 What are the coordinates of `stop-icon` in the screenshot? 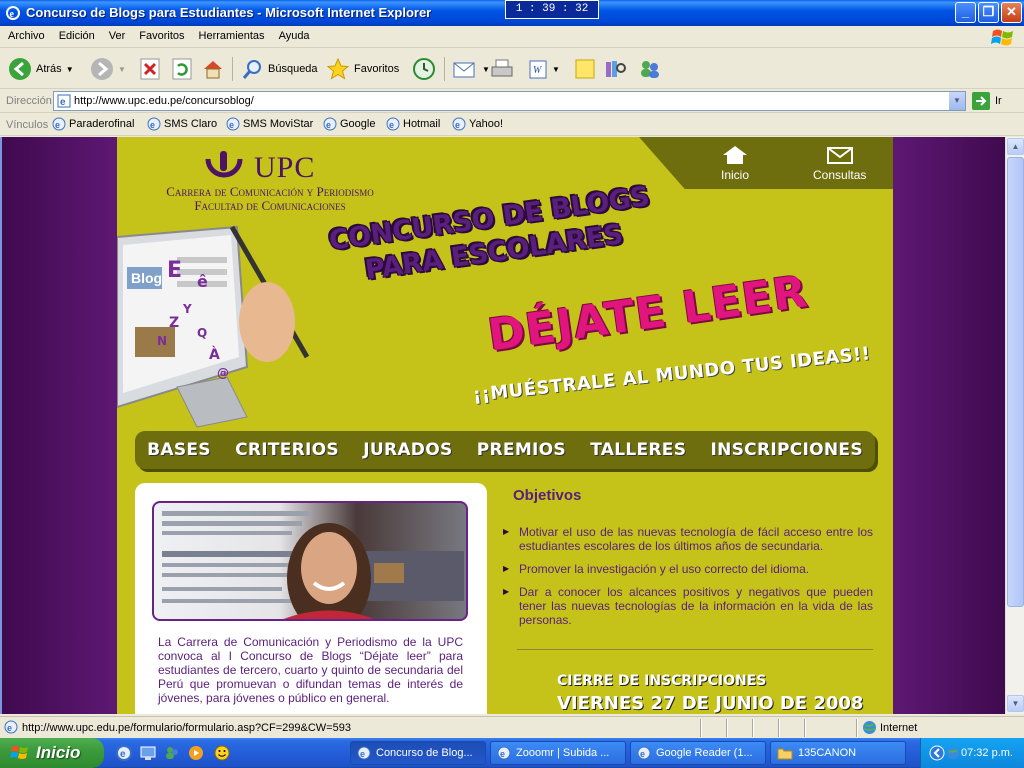 It's located at (150, 69).